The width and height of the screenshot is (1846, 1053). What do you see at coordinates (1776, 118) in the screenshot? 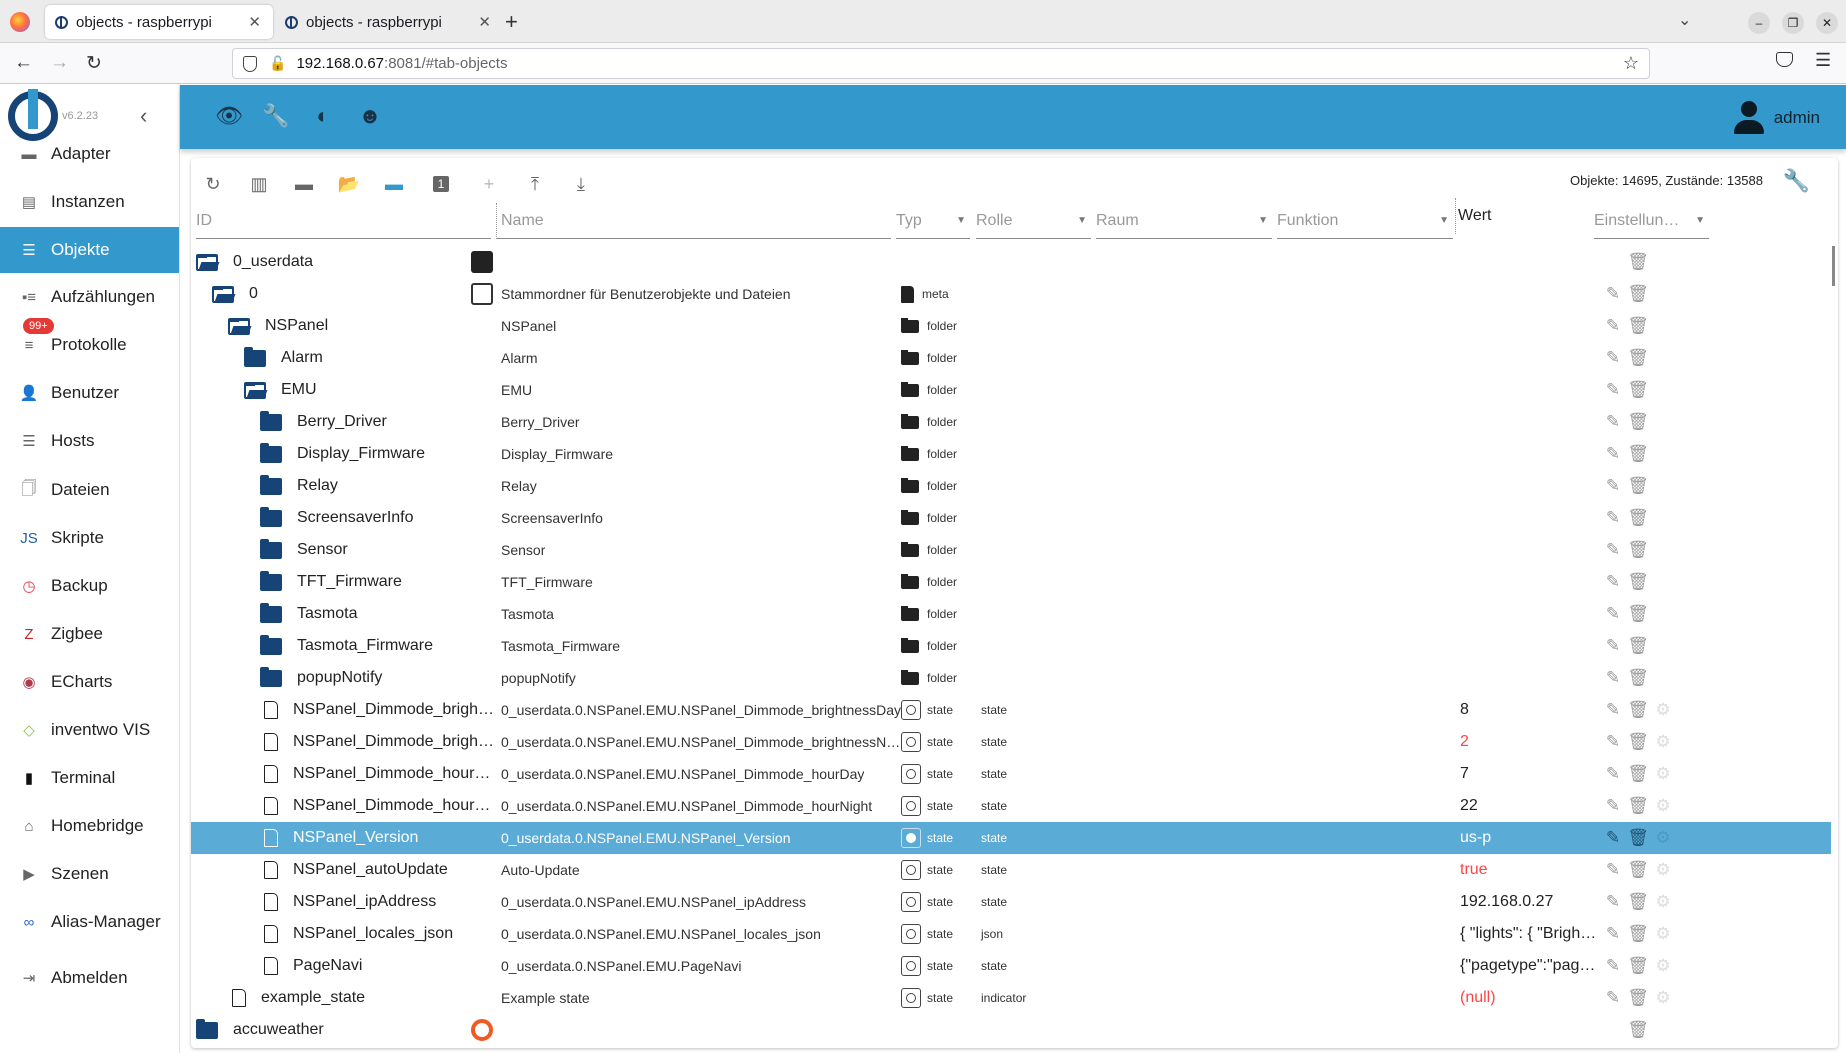
I see `user-menu: admin` at bounding box center [1776, 118].